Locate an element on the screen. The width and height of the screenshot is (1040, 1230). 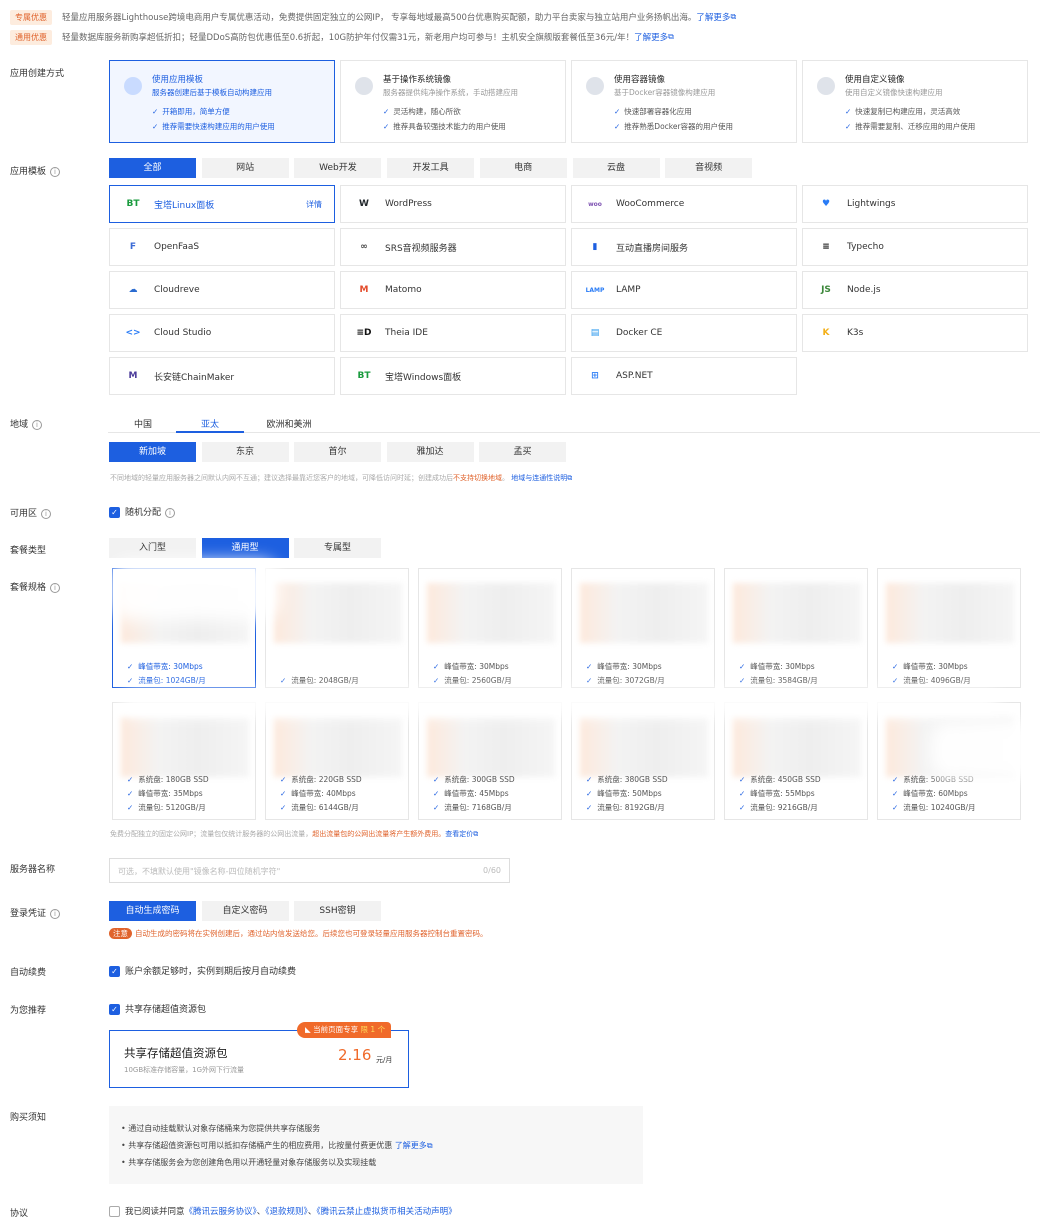
plan-spec-line: ✓ 流量包: 6144GB/月 is located at coordinates (319, 807).